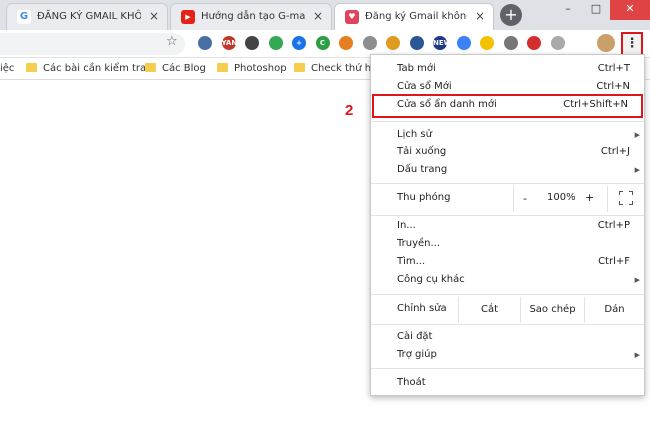 This screenshot has width=650, height=433. Describe the element at coordinates (614, 310) in the screenshot. I see `paste-button: Dán` at that location.